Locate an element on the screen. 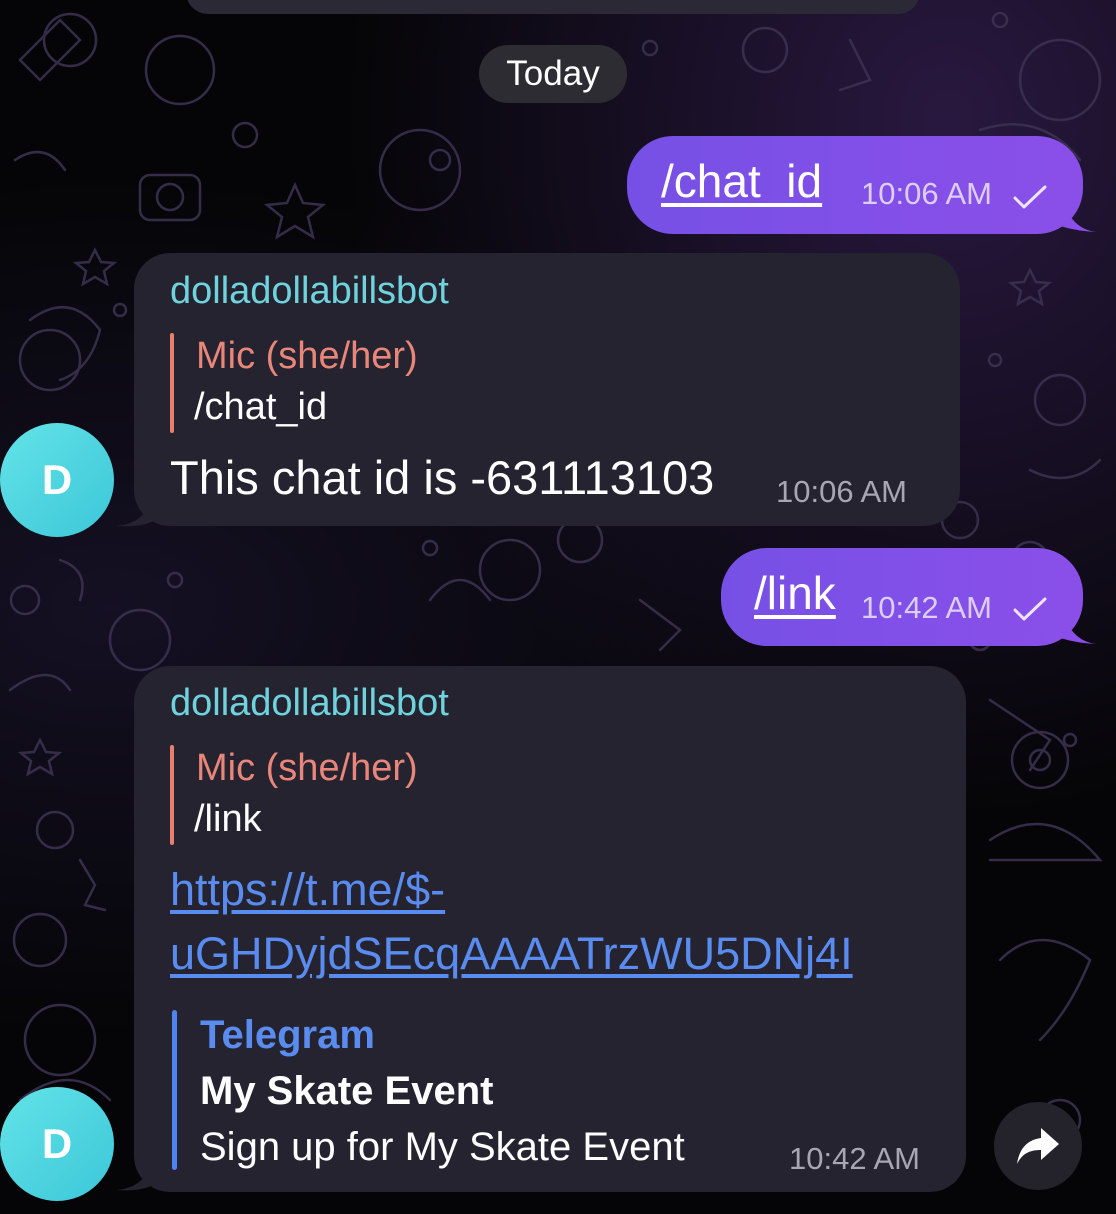 The width and height of the screenshot is (1116, 1214). link-preview-bar is located at coordinates (174, 1090).